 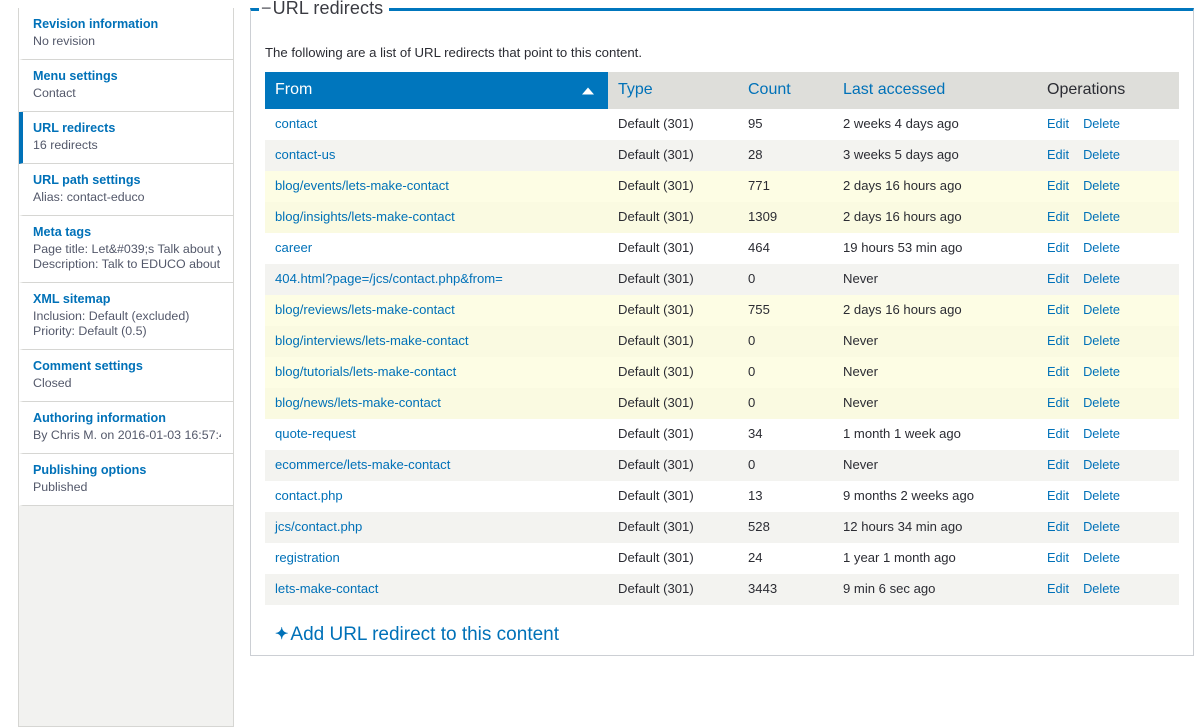 I want to click on sidebar-item-summary: 16 redirects, so click(x=65, y=145).